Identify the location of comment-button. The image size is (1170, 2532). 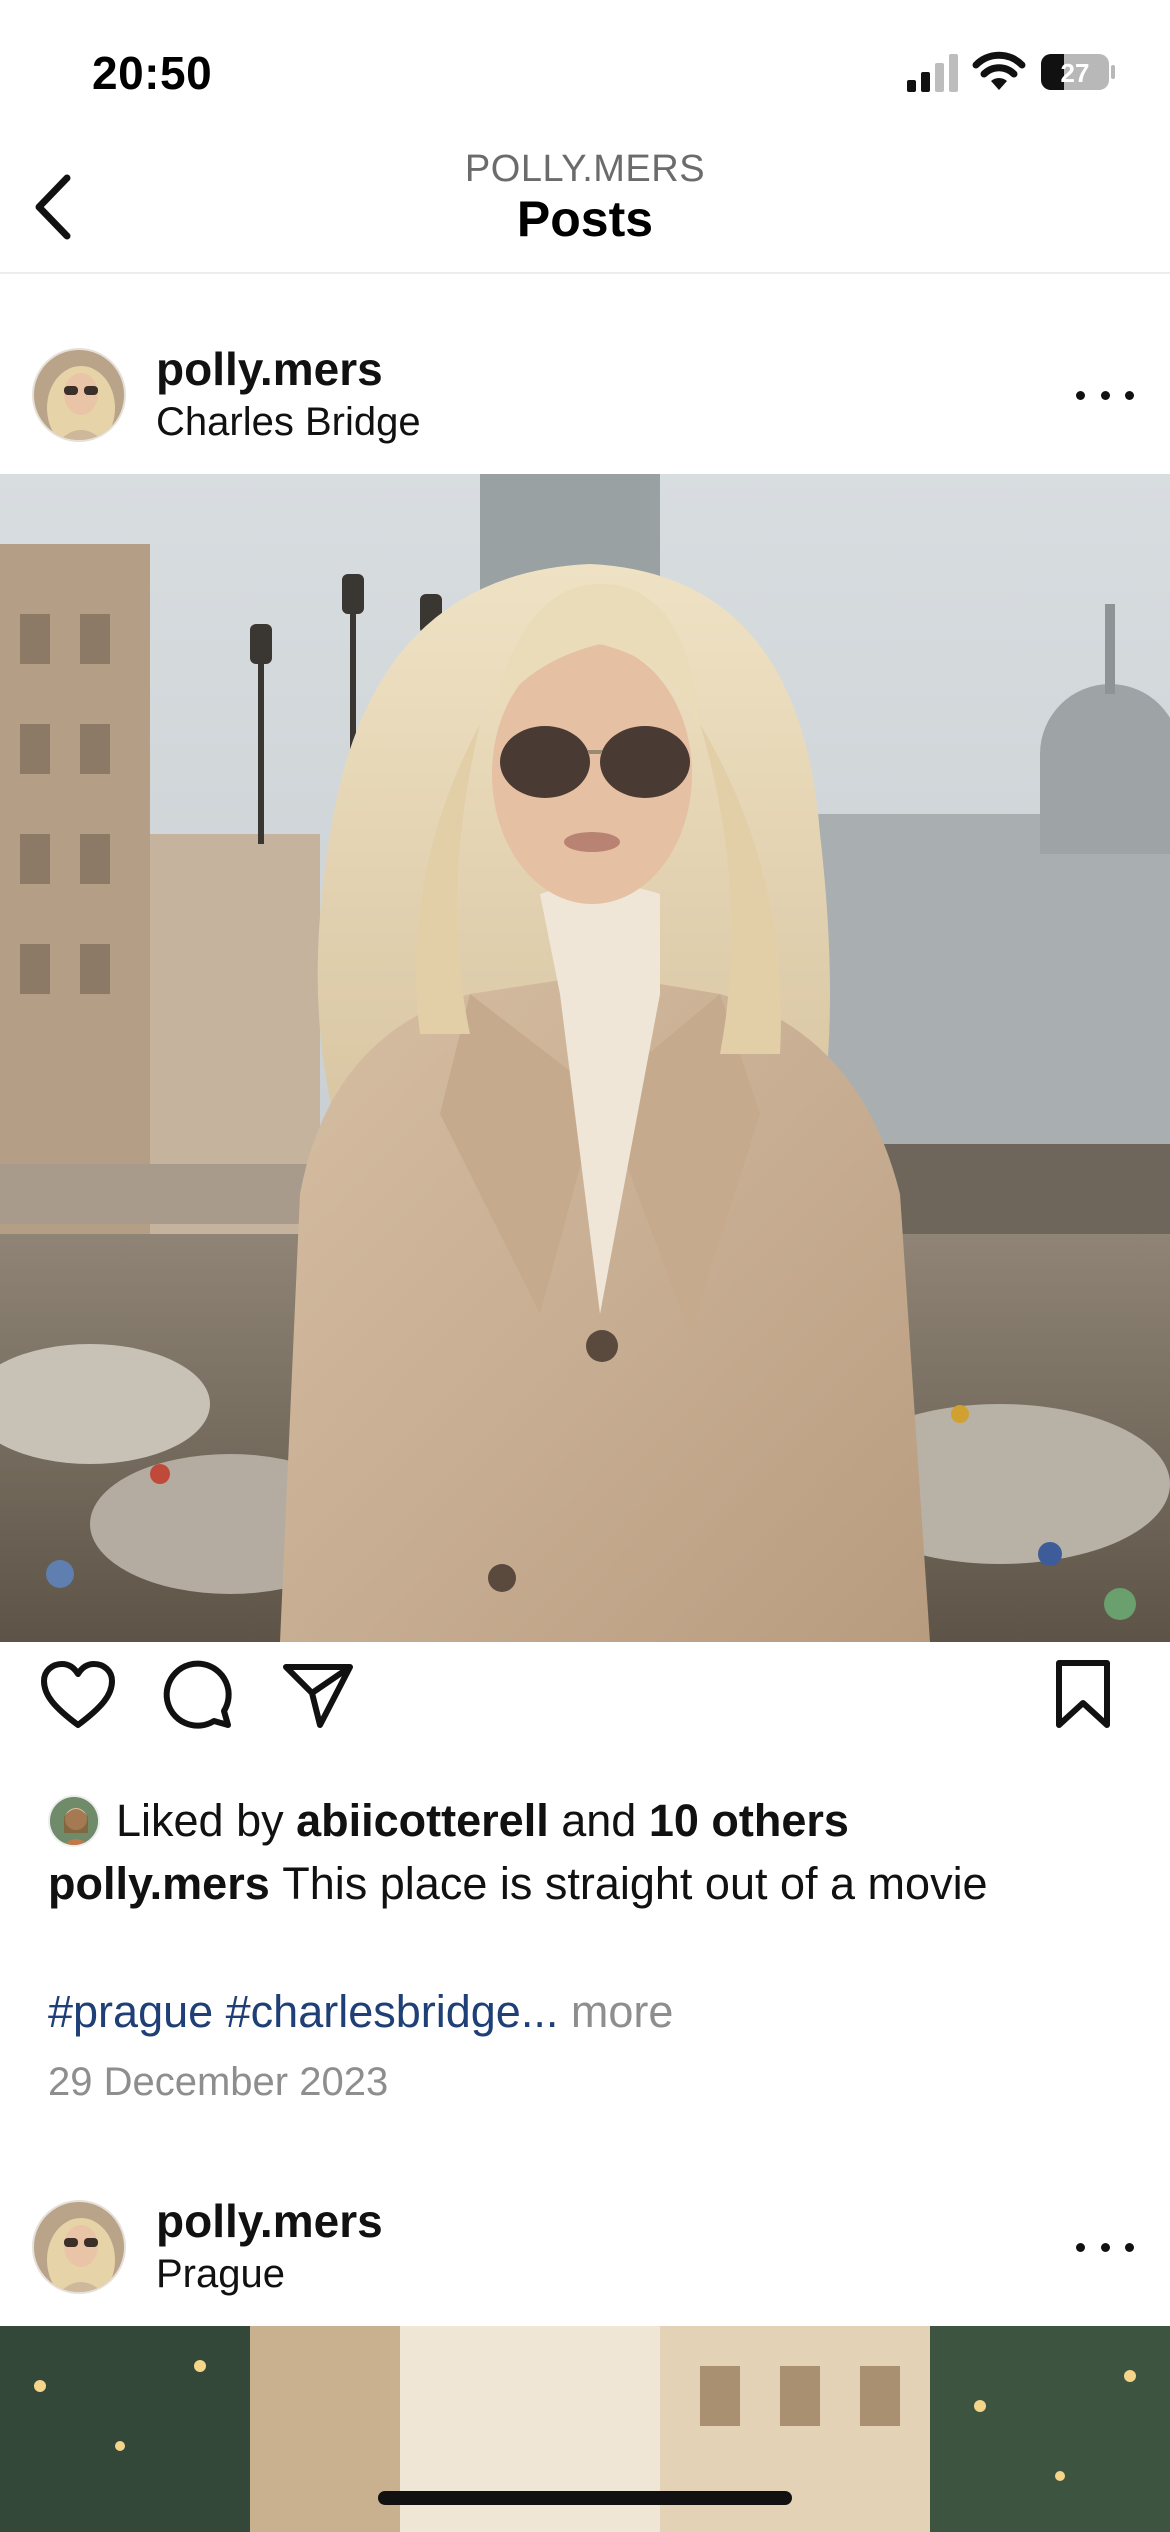
(198, 1695).